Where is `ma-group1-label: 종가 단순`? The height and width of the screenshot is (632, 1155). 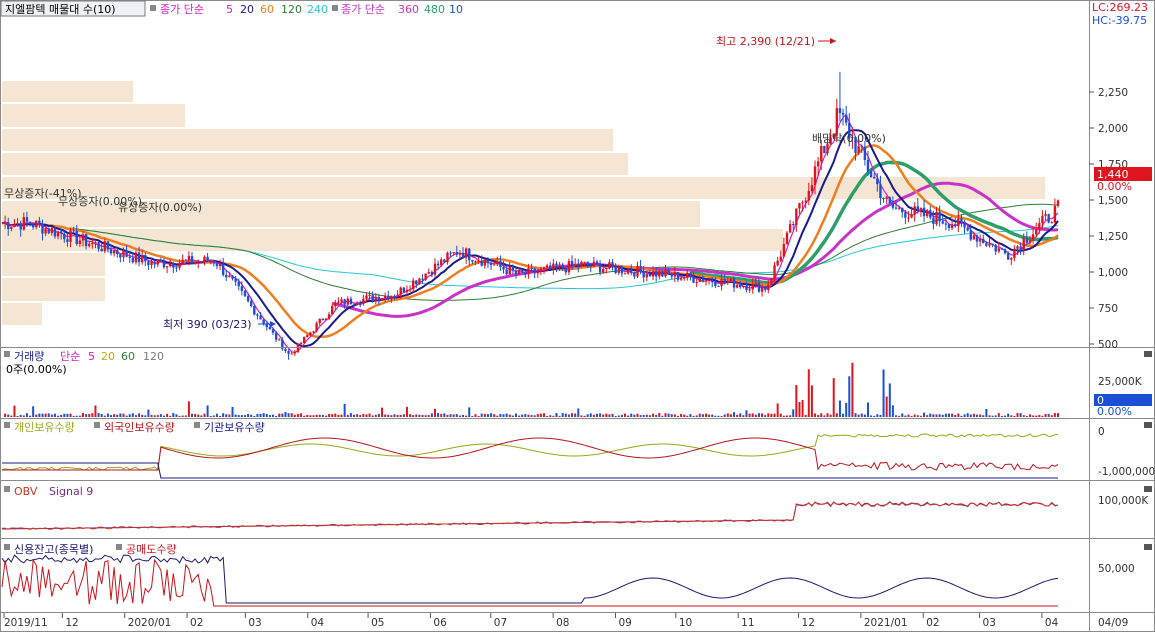
ma-group1-label: 종가 단순 is located at coordinates (182, 9).